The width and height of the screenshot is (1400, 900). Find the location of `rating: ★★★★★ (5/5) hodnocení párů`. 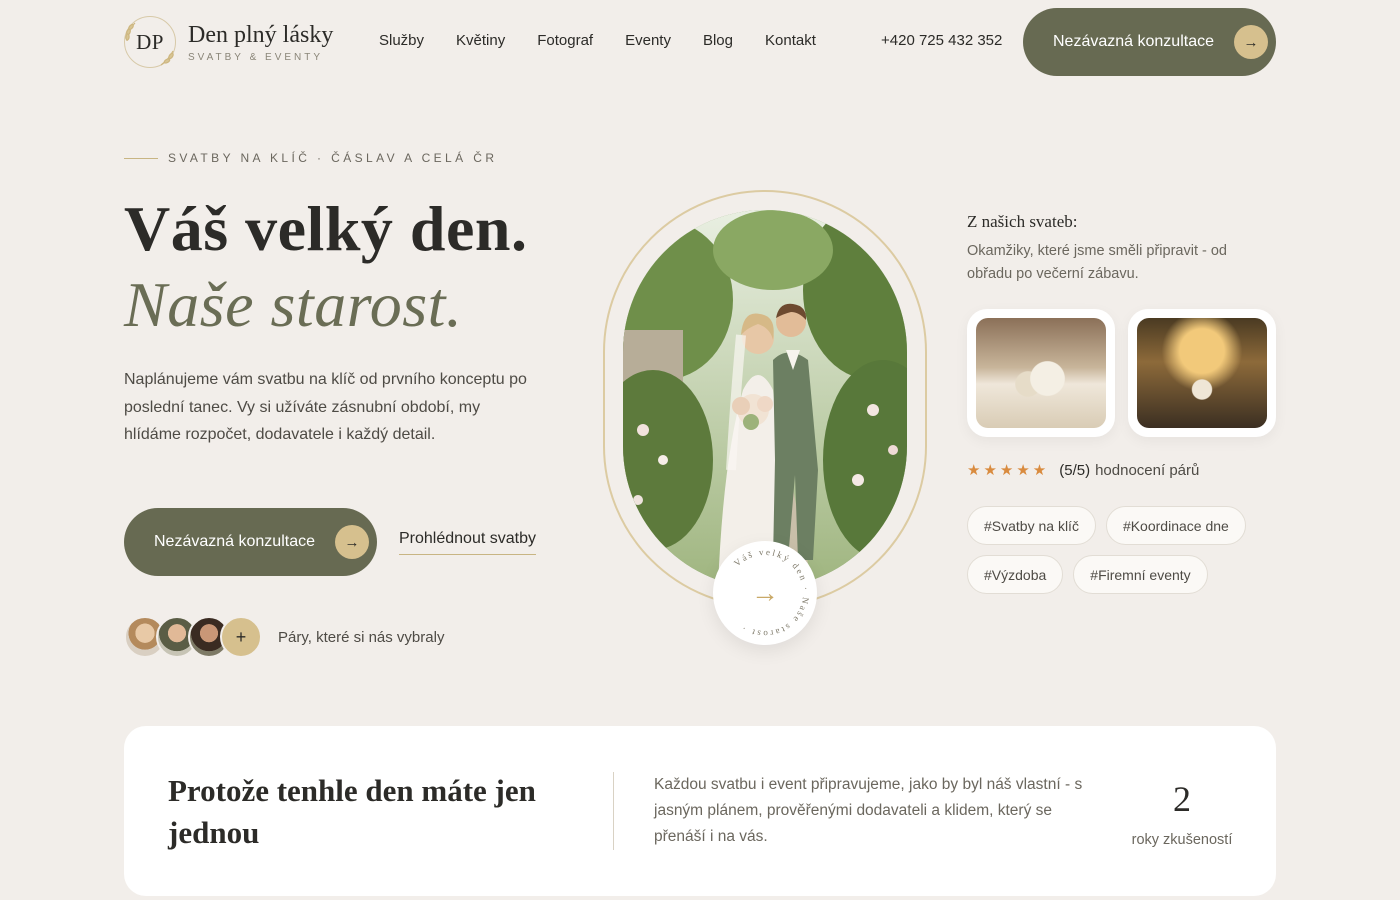

rating: ★★★★★ (5/5) hodnocení párů is located at coordinates (1083, 470).